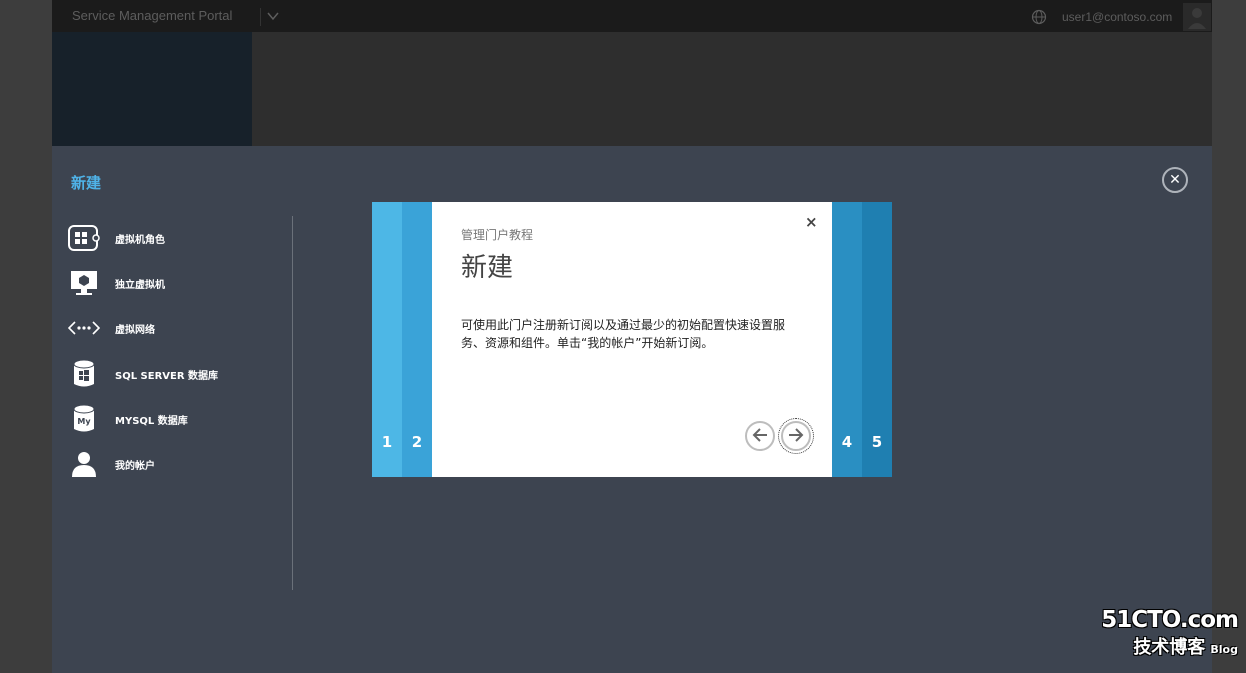 The height and width of the screenshot is (673, 1246). I want to click on watermark-site: 51CTO.com, so click(1170, 620).